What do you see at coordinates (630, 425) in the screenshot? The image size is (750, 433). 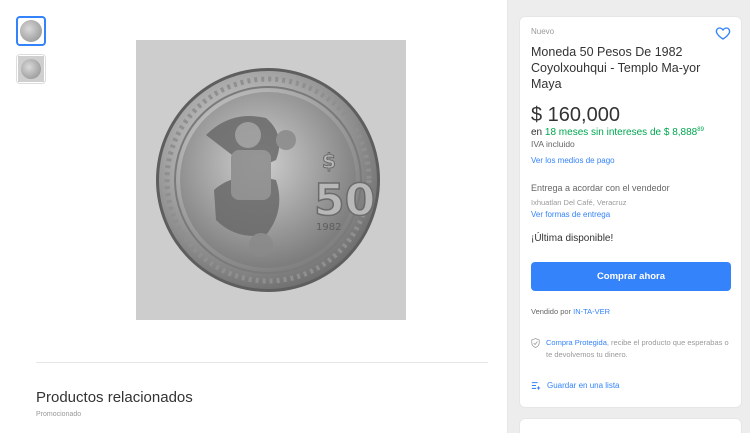 I see `secondary-panel` at bounding box center [630, 425].